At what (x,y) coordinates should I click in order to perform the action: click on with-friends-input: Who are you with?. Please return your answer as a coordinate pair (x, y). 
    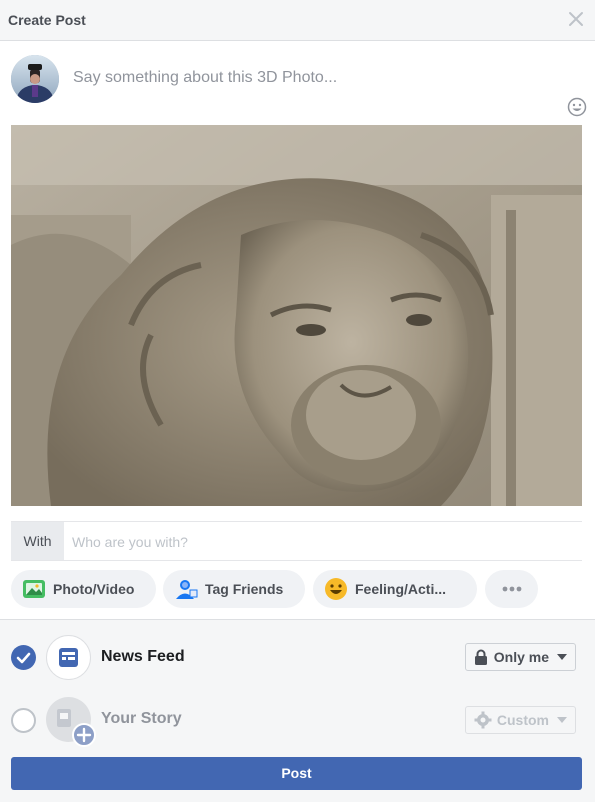
    Looking at the image, I should click on (130, 542).